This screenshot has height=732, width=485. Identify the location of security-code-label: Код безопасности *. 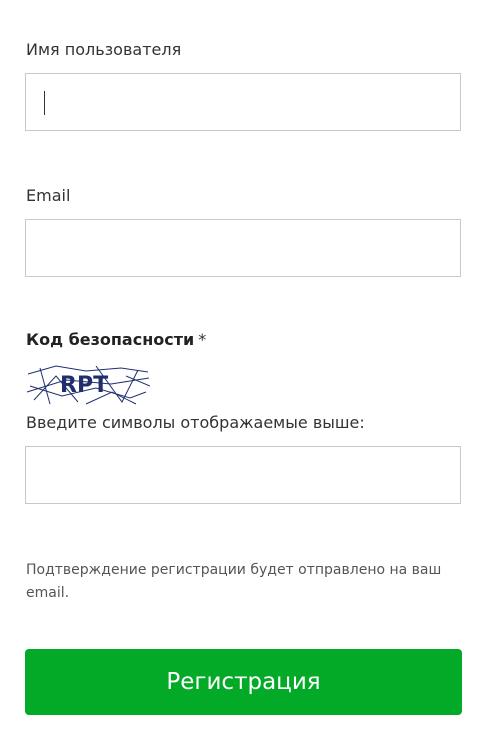
(116, 340).